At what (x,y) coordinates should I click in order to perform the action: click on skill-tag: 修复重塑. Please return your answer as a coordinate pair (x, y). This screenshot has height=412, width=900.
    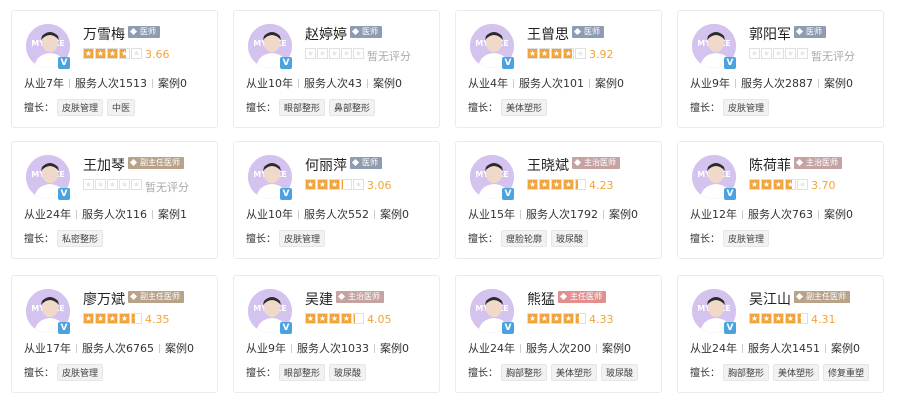
    Looking at the image, I should click on (846, 372).